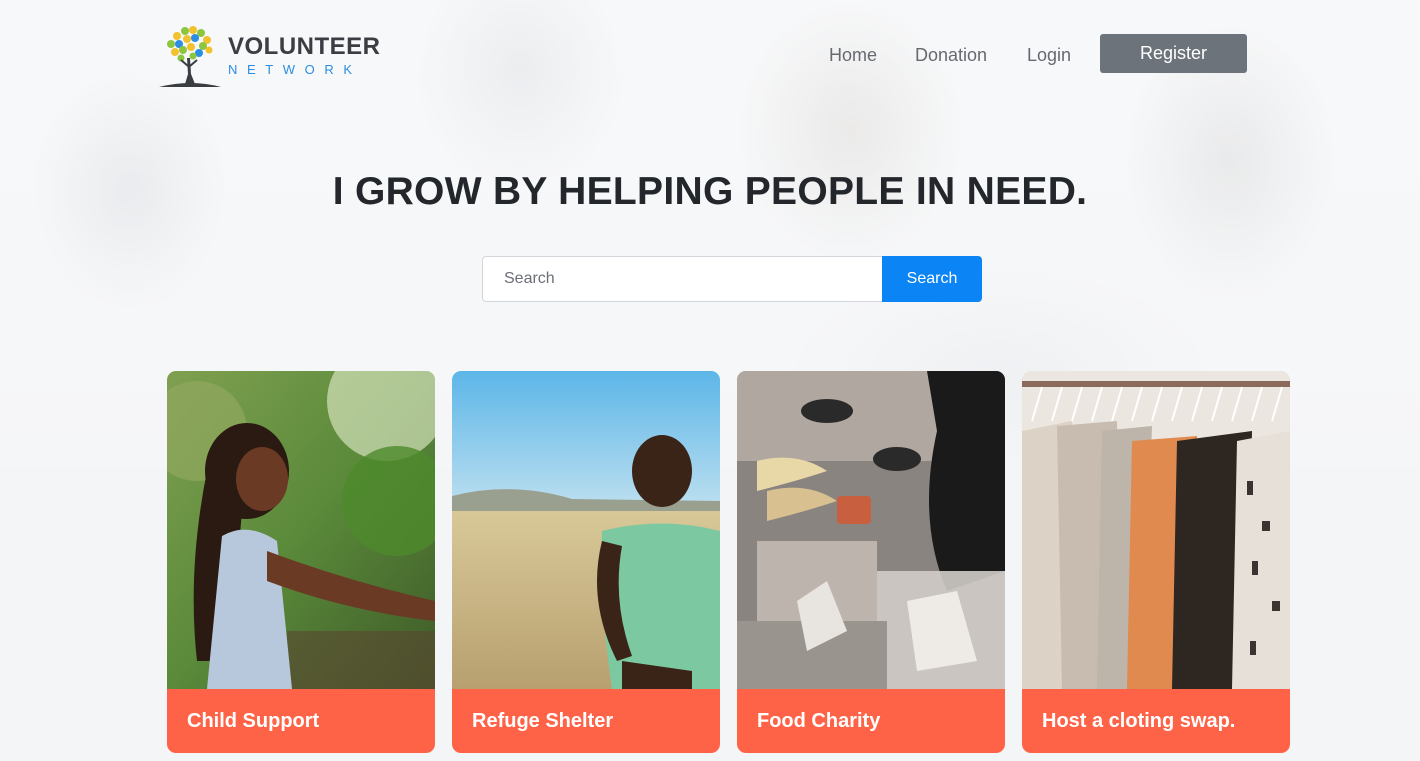 Image resolution: width=1420 pixels, height=761 pixels. Describe the element at coordinates (301, 721) in the screenshot. I see `card-label: Child Support` at that location.